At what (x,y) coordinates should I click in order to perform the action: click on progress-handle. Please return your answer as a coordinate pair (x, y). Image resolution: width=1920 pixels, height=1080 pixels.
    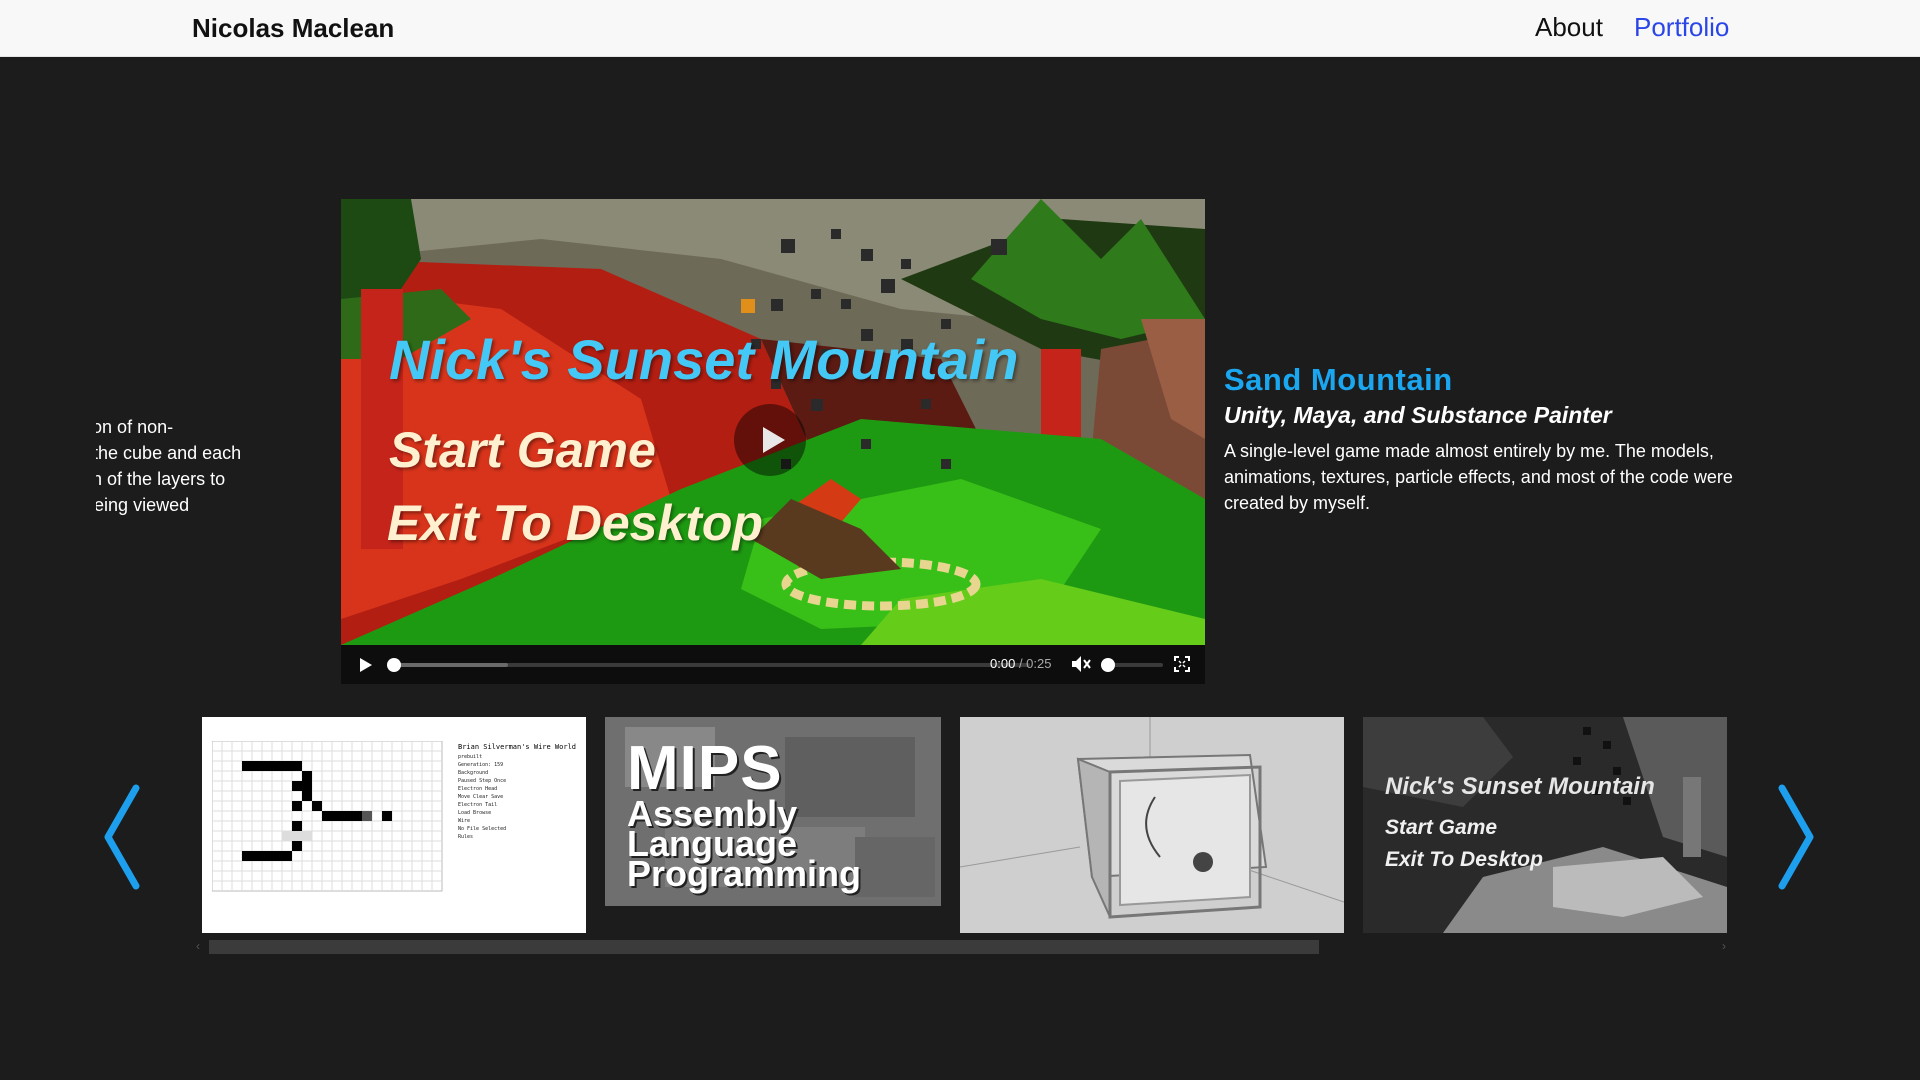
    Looking at the image, I should click on (394, 665).